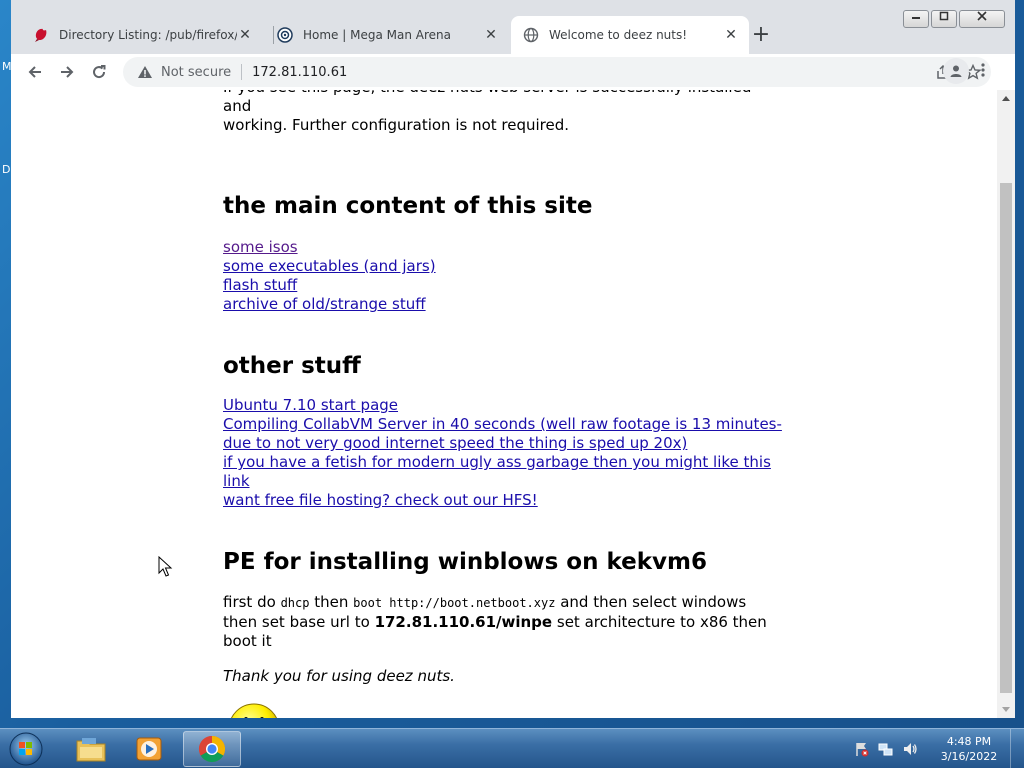  I want to click on new-tab-button: +, so click(761, 36).